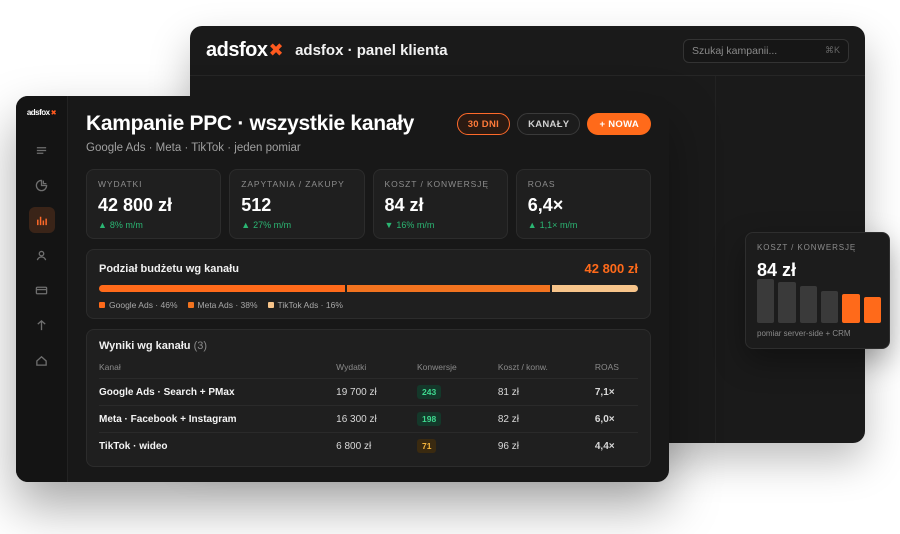  I want to click on sidebar-item-upload, so click(42, 325).